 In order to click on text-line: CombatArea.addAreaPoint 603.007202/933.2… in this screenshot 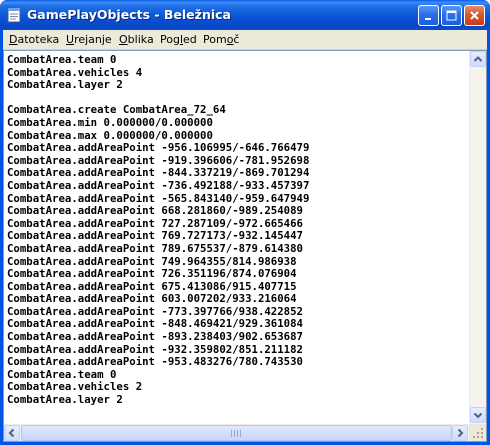, I will do `click(152, 299)`.